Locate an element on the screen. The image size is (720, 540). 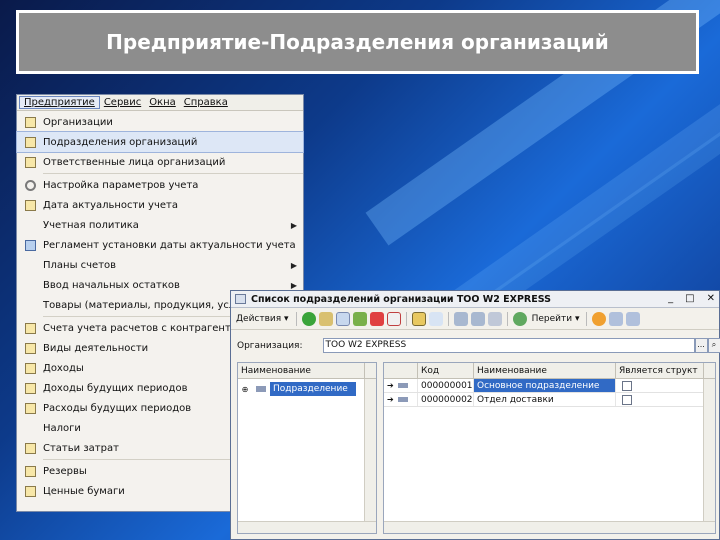
menu-windows: Окна is located at coordinates (162, 102).